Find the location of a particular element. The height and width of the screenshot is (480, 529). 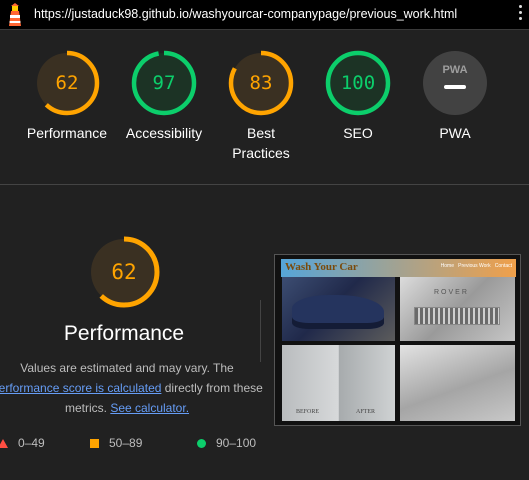

site-nav-item: Home is located at coordinates (447, 266).